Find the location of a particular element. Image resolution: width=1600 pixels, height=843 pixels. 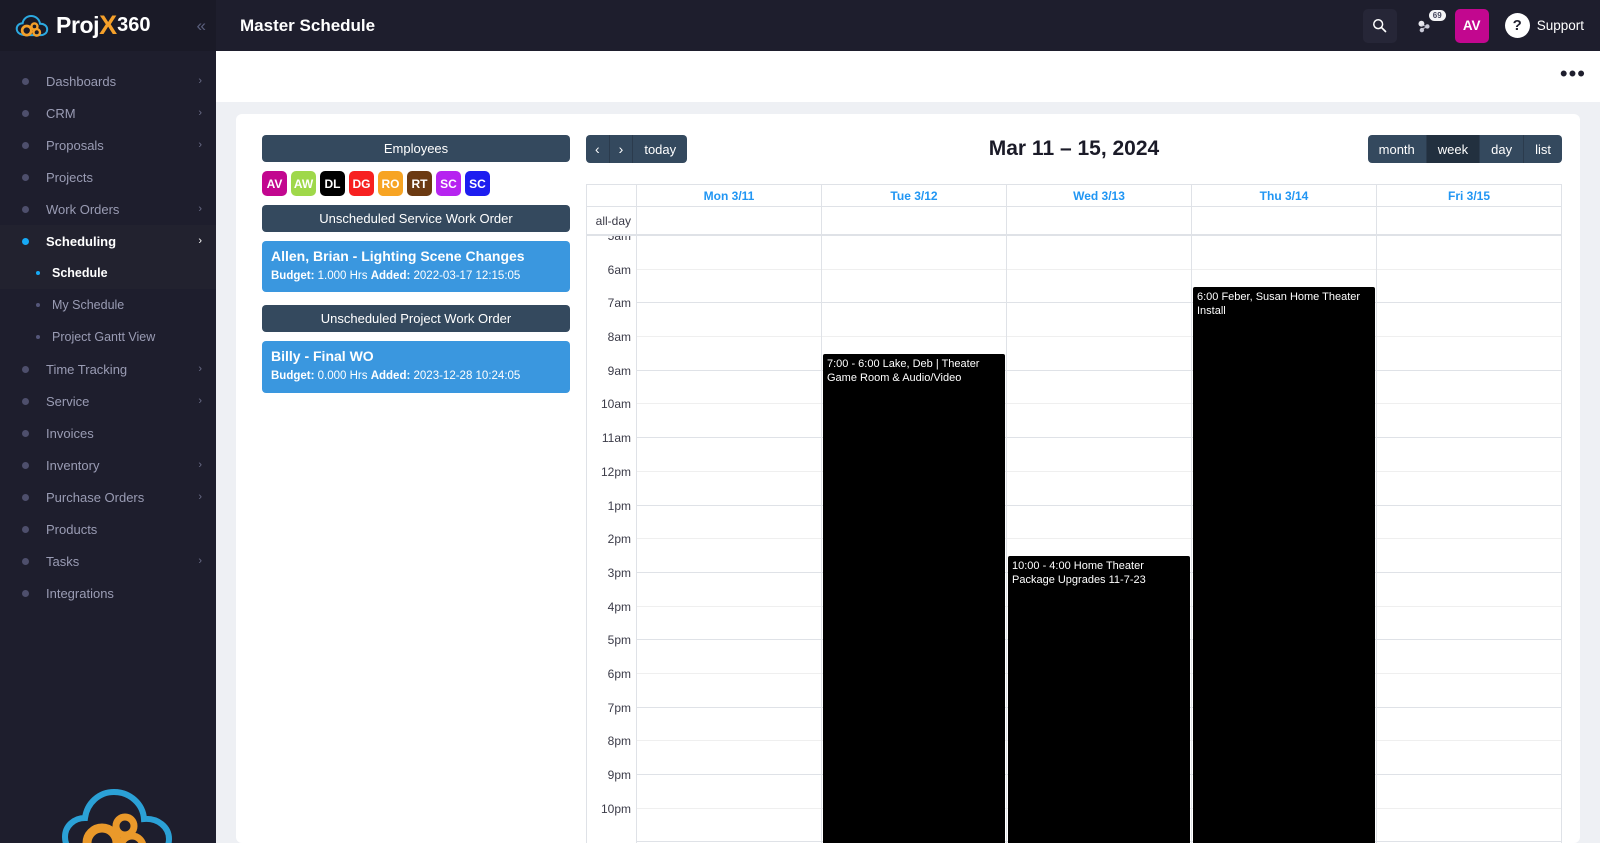

calendar-event: 6:00 Feber, Susan Home Theater Install is located at coordinates (1284, 564).